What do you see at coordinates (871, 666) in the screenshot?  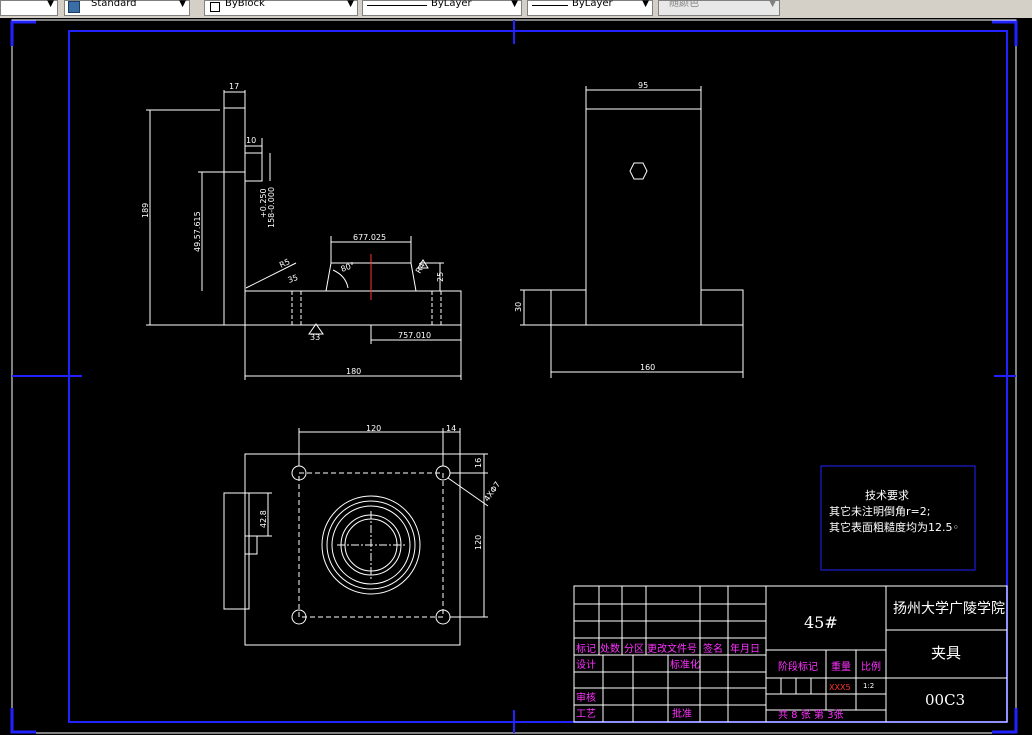 I see `label-scale: 比例` at bounding box center [871, 666].